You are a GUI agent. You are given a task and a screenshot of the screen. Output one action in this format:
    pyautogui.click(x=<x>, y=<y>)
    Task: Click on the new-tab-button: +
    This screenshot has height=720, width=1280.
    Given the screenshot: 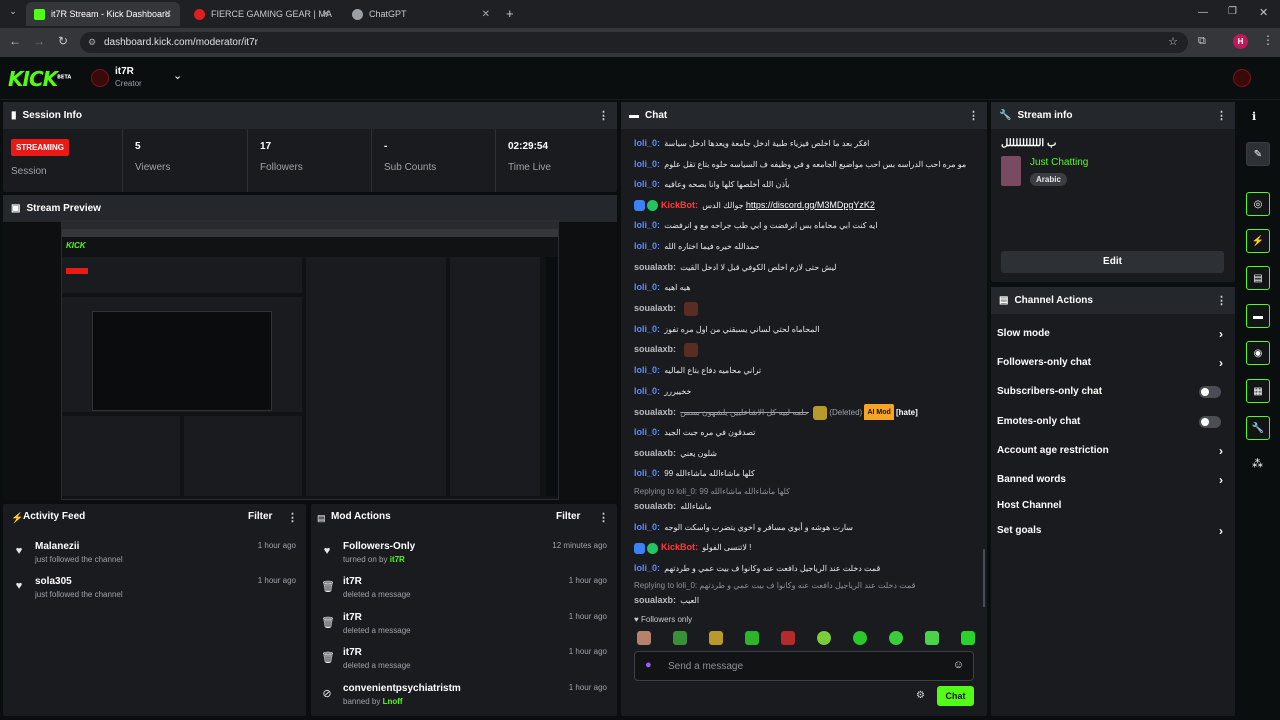 What is the action you would take?
    pyautogui.click(x=510, y=13)
    